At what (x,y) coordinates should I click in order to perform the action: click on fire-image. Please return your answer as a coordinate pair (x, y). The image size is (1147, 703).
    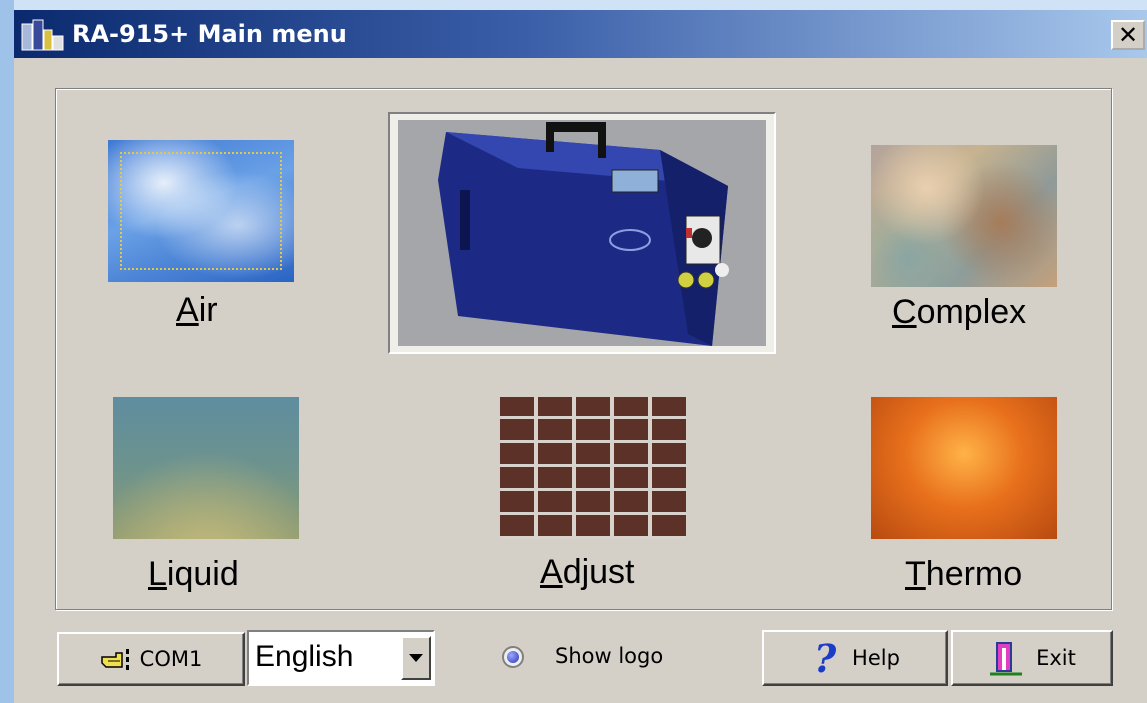
    Looking at the image, I should click on (964, 468).